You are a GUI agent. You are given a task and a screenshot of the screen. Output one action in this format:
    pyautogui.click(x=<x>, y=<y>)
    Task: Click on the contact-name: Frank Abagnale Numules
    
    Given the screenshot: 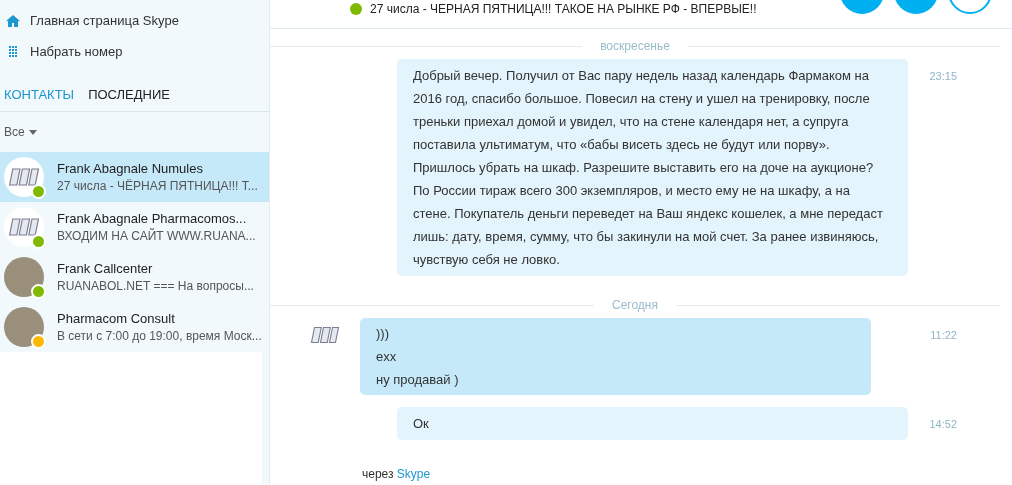 What is the action you would take?
    pyautogui.click(x=130, y=168)
    